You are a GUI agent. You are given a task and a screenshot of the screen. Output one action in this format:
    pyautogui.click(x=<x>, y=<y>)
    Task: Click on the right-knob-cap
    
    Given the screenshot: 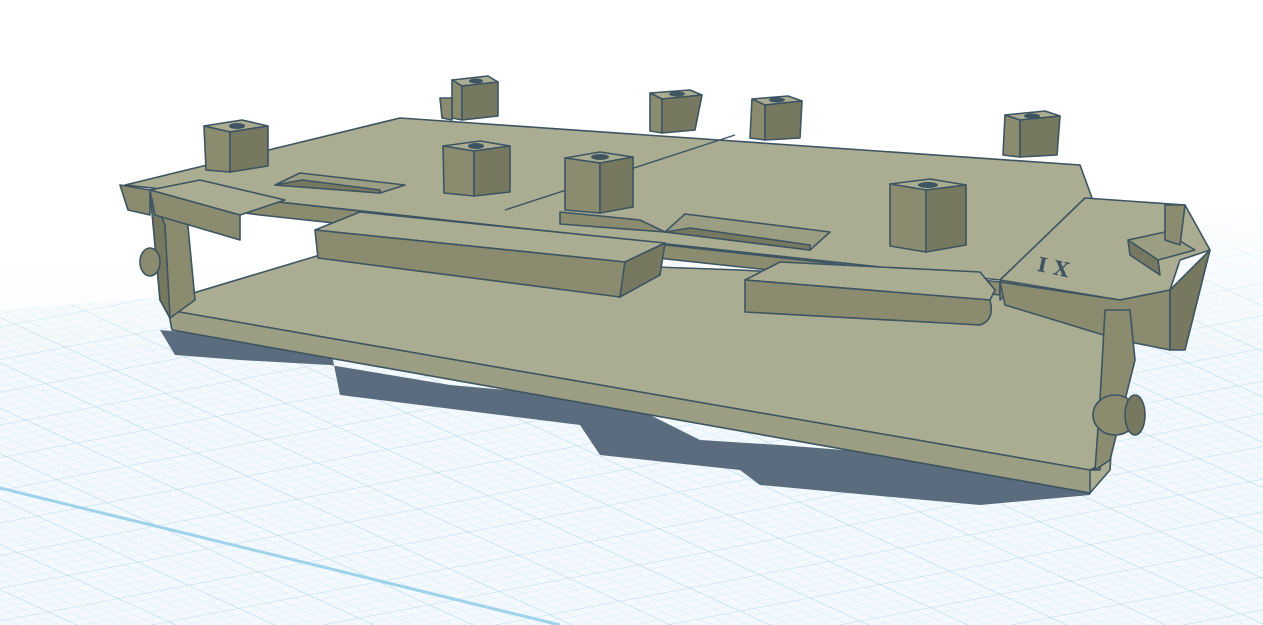 What is the action you would take?
    pyautogui.click(x=1135, y=415)
    